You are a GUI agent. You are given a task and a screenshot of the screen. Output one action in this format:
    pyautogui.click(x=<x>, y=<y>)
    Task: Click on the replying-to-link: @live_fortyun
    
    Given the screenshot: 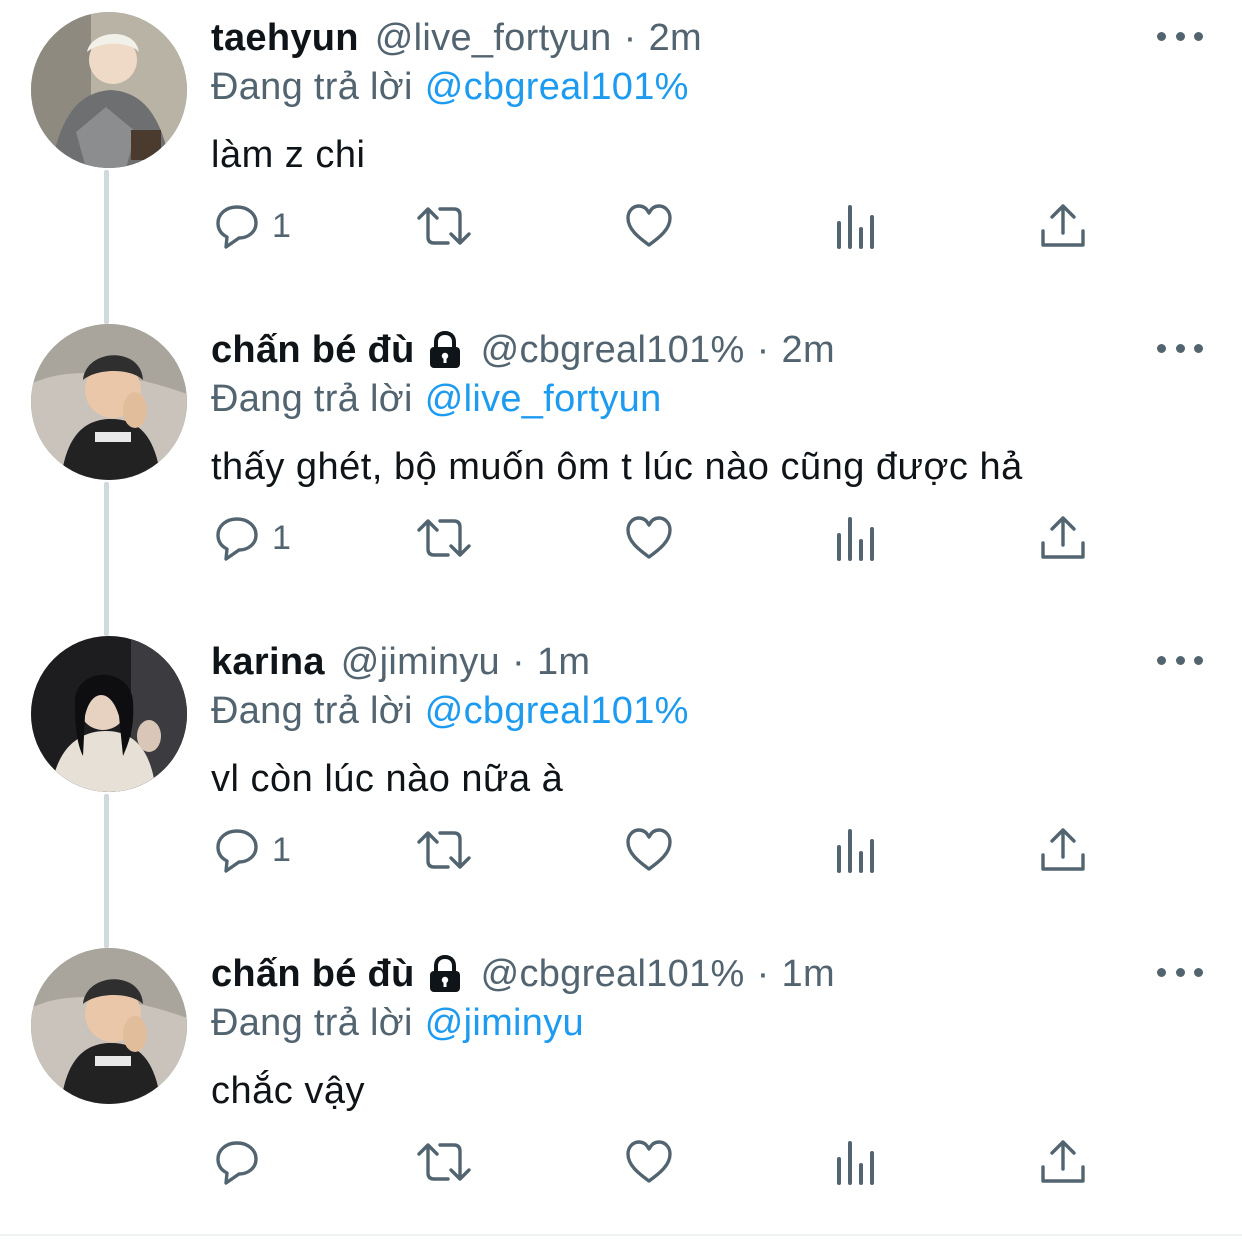 What is the action you would take?
    pyautogui.click(x=543, y=399)
    